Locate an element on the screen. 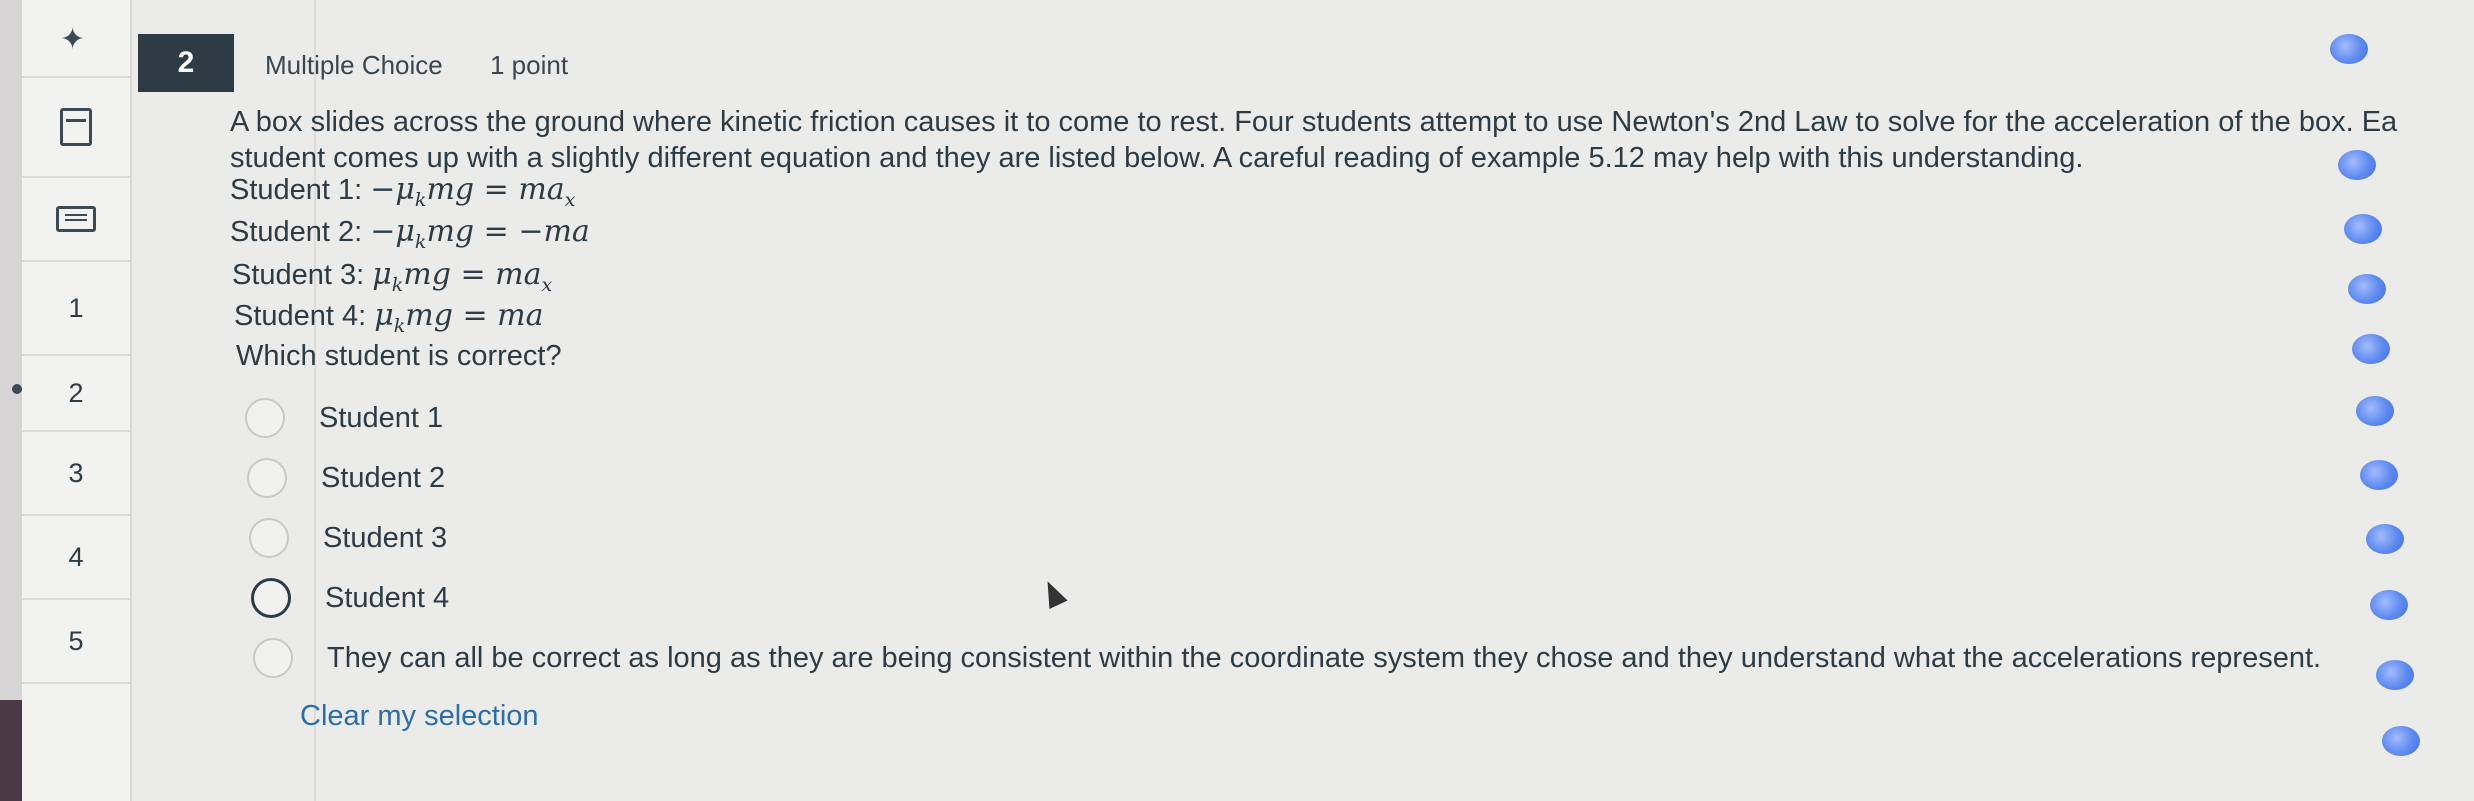 The image size is (2474, 801). notes-icon is located at coordinates (76, 219).